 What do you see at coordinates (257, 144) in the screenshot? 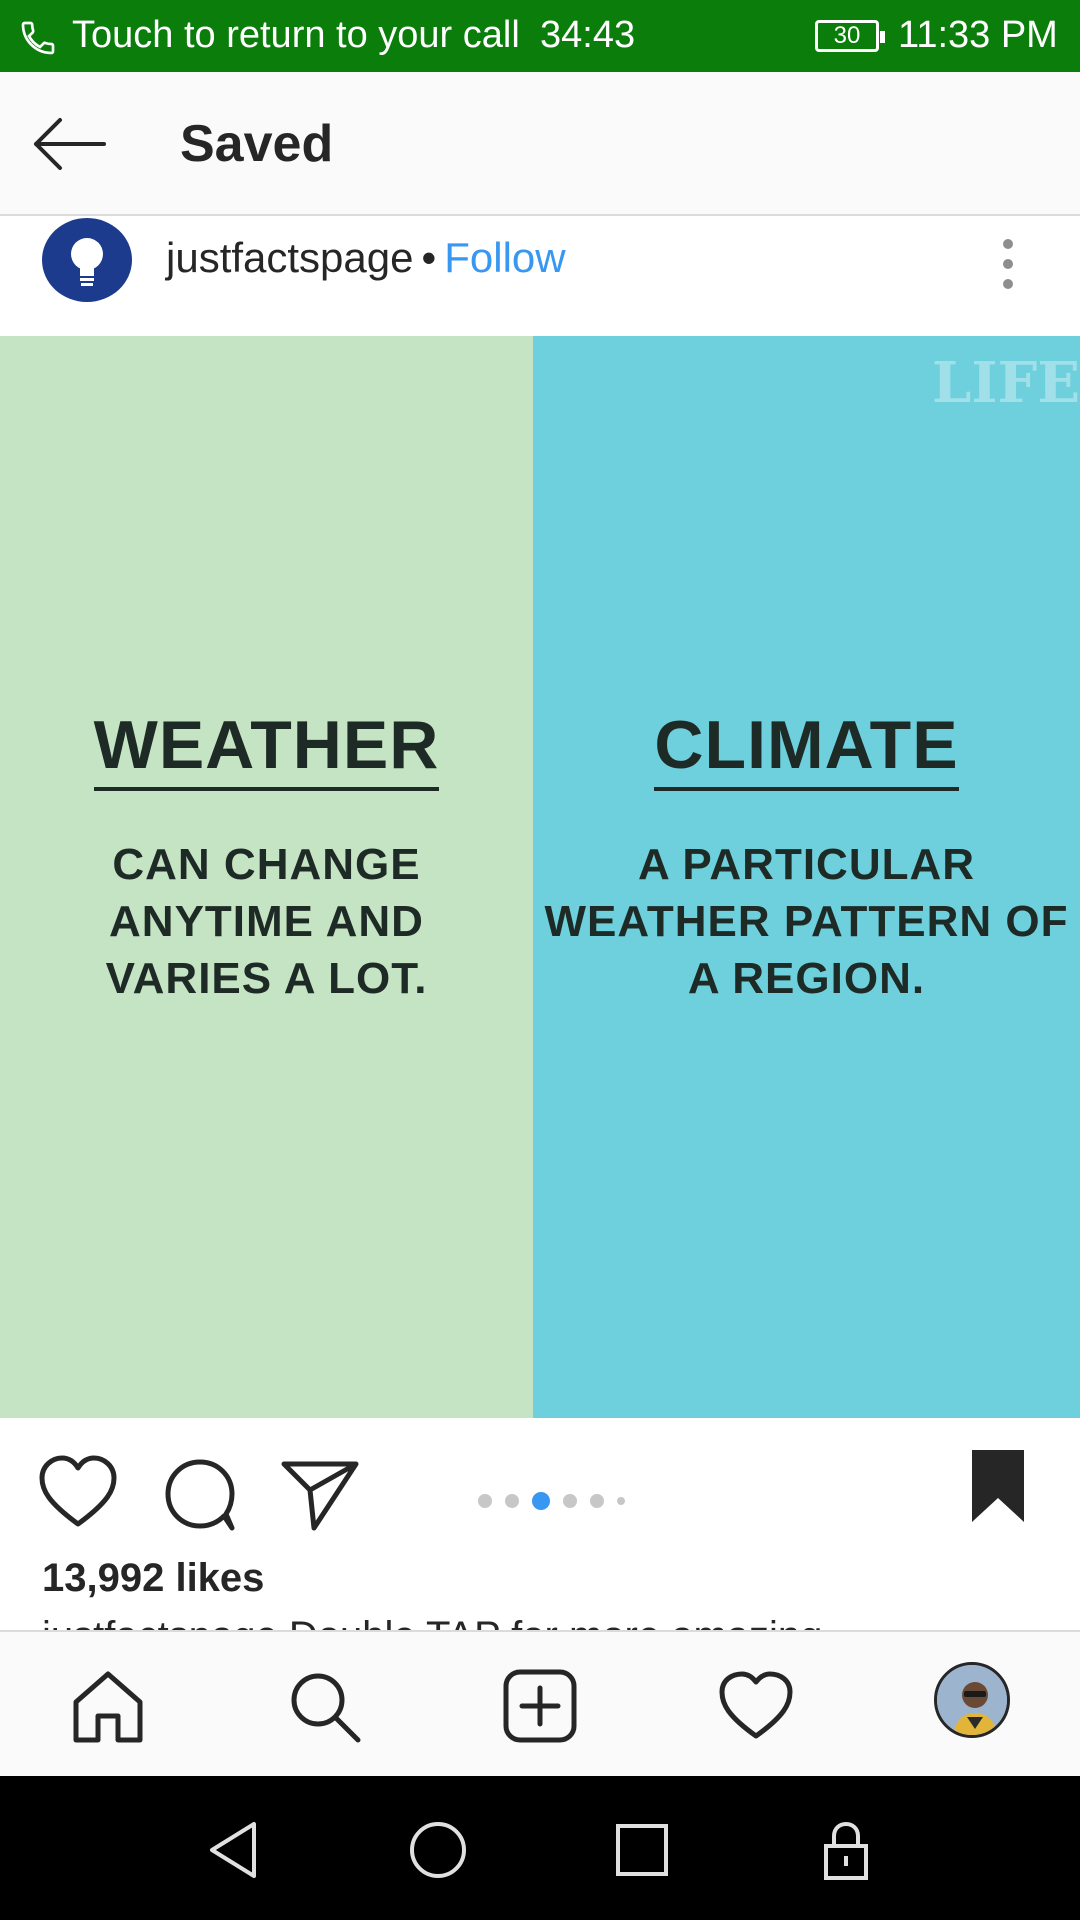
I see `page-title: Saved` at bounding box center [257, 144].